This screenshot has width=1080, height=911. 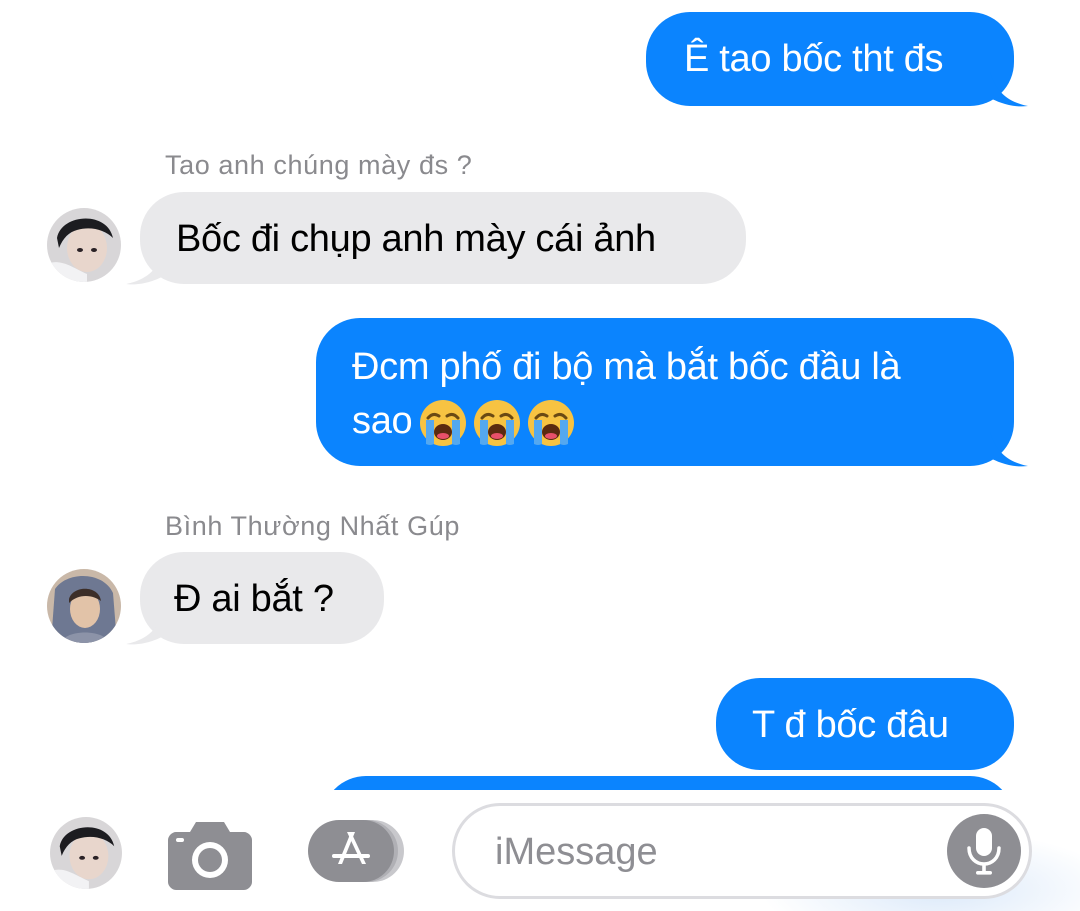 What do you see at coordinates (382, 421) in the screenshot?
I see `message-text: sao` at bounding box center [382, 421].